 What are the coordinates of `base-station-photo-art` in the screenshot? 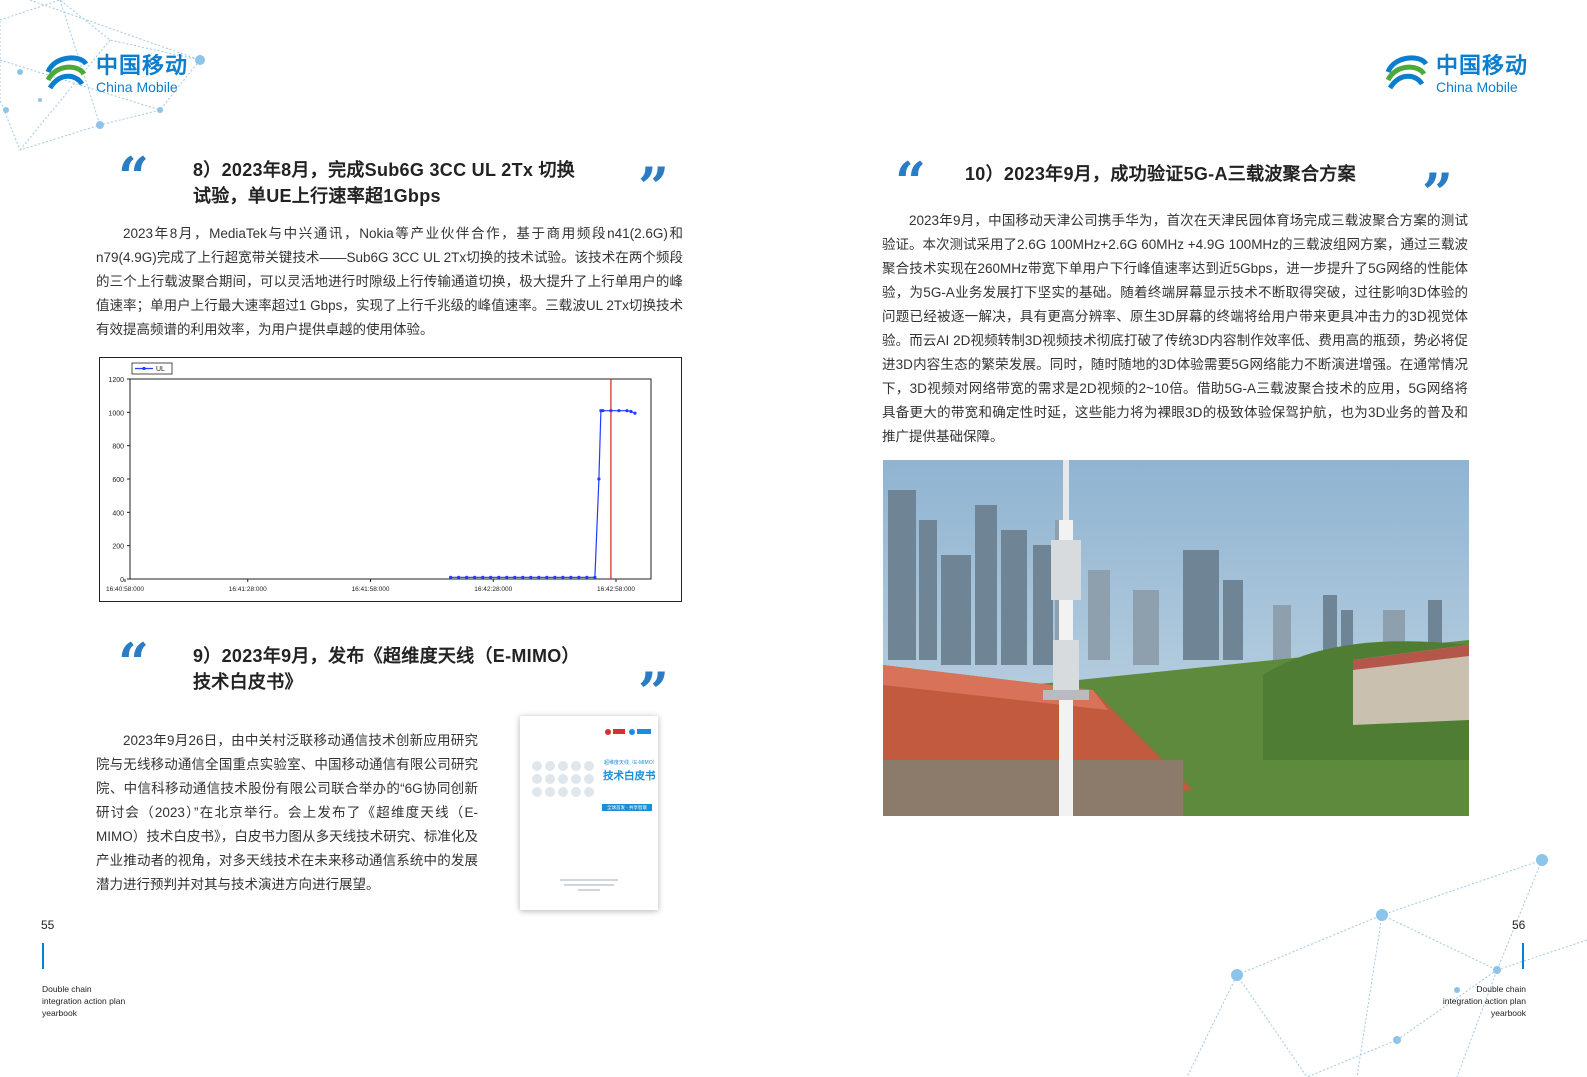 It's located at (1176, 638).